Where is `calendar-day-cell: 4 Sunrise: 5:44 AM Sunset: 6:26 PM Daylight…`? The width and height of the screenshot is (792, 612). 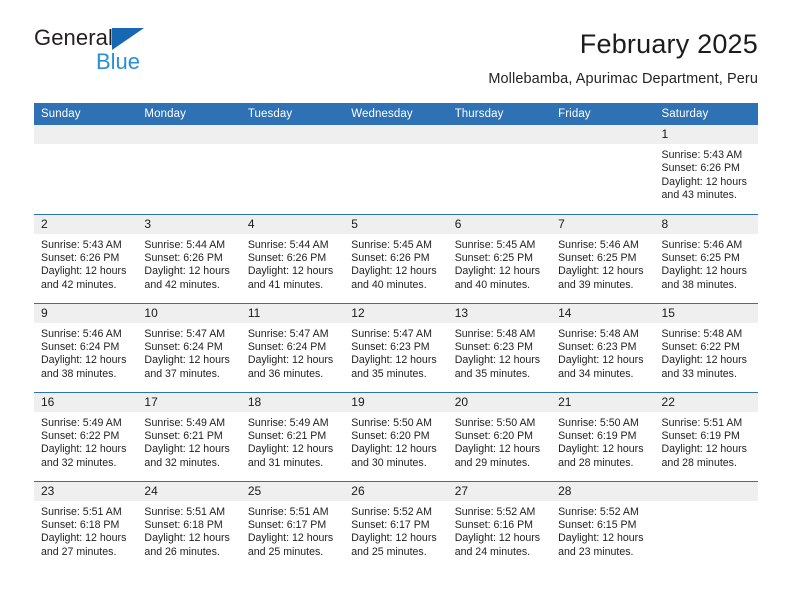 calendar-day-cell: 4 Sunrise: 5:44 AM Sunset: 6:26 PM Daylight… is located at coordinates (292, 258).